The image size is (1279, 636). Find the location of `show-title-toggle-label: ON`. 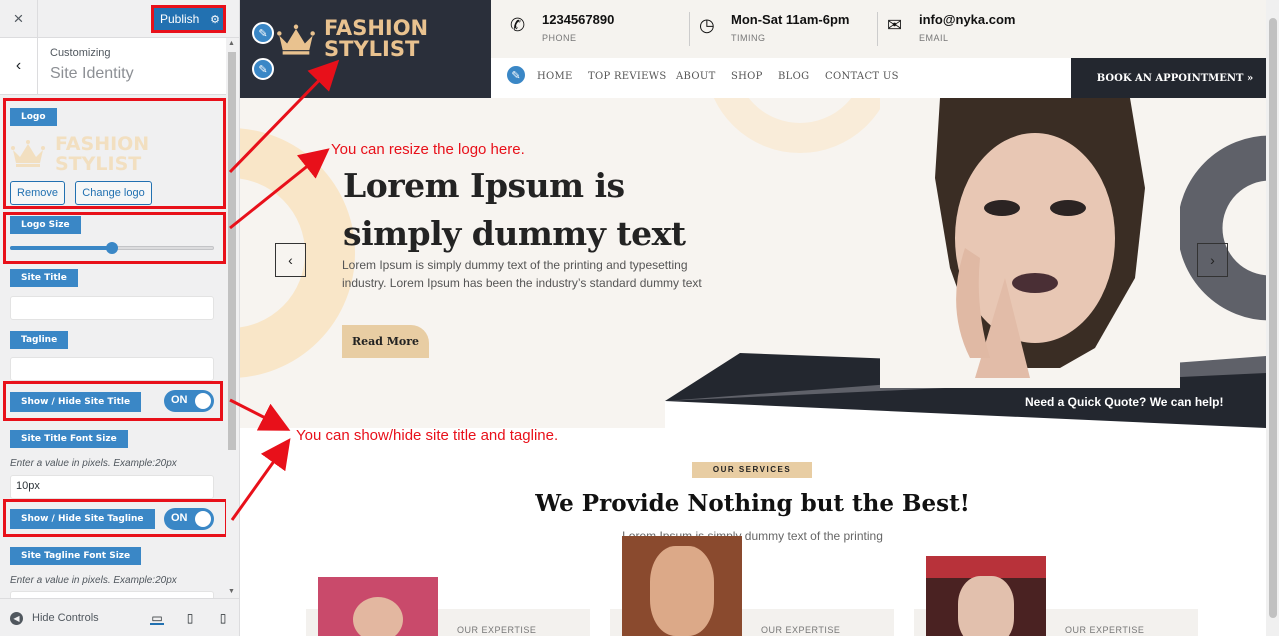

show-title-toggle-label: ON is located at coordinates (179, 400).